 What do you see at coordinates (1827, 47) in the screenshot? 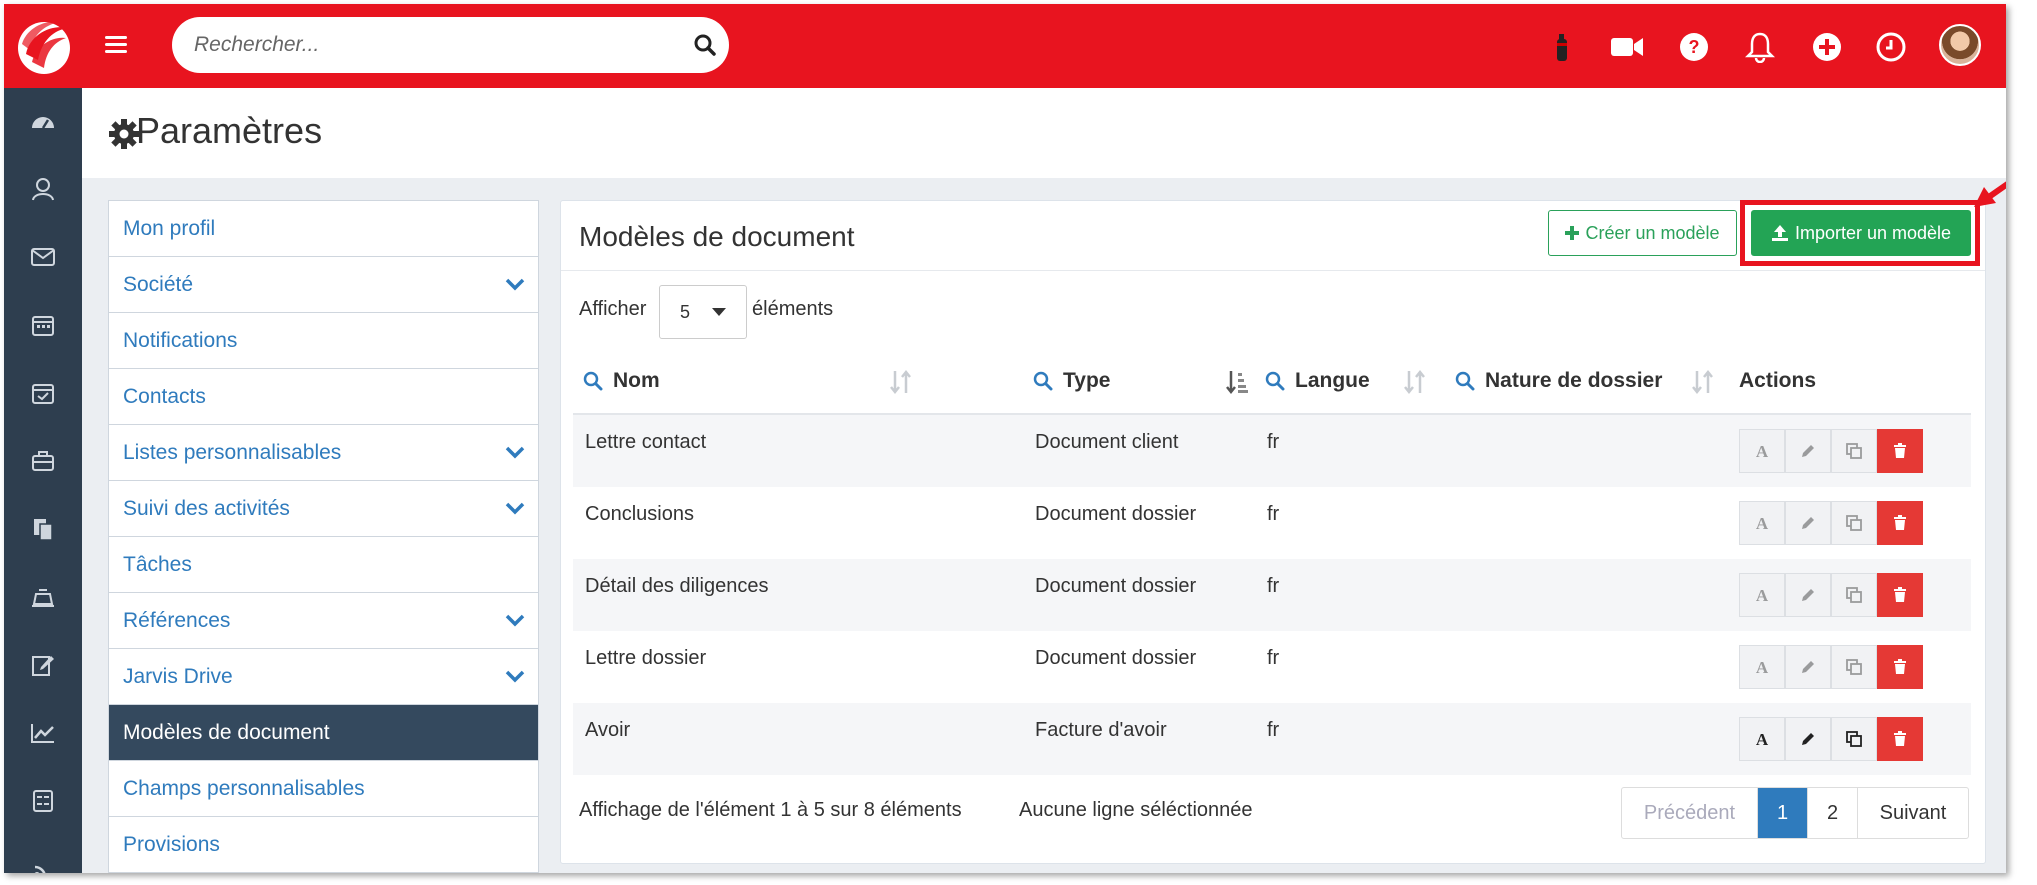
I see `plus-circle-icon` at bounding box center [1827, 47].